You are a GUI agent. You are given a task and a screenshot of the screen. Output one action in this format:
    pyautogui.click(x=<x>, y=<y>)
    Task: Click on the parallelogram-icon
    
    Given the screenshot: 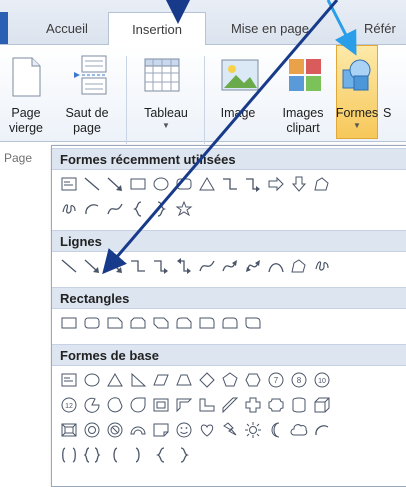 What is the action you would take?
    pyautogui.click(x=161, y=380)
    